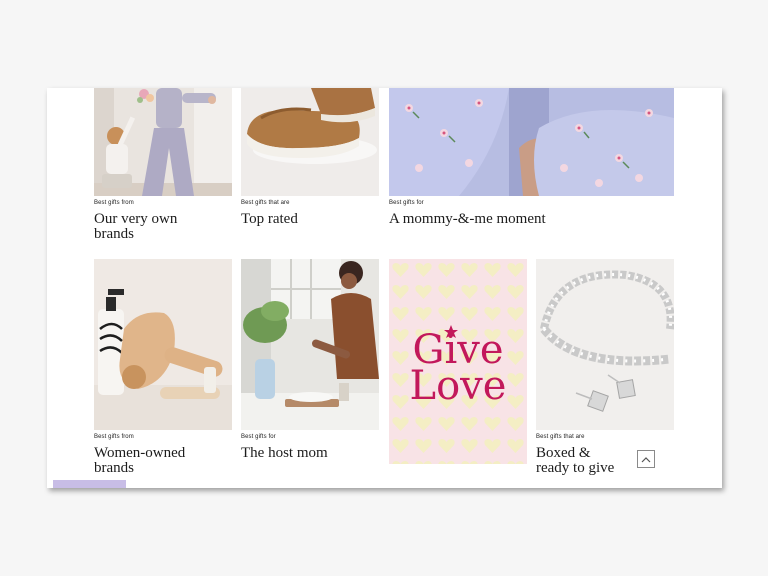  I want to click on tile-title: Women-owned brands, so click(139, 460).